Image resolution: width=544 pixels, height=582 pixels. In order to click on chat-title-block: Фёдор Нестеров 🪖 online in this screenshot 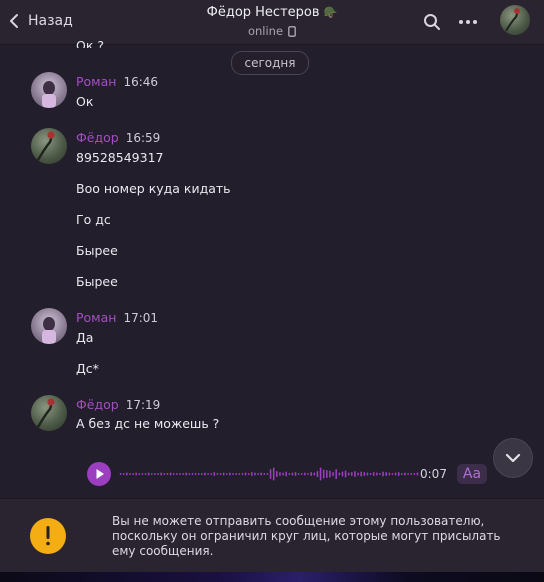, I will do `click(272, 21)`.